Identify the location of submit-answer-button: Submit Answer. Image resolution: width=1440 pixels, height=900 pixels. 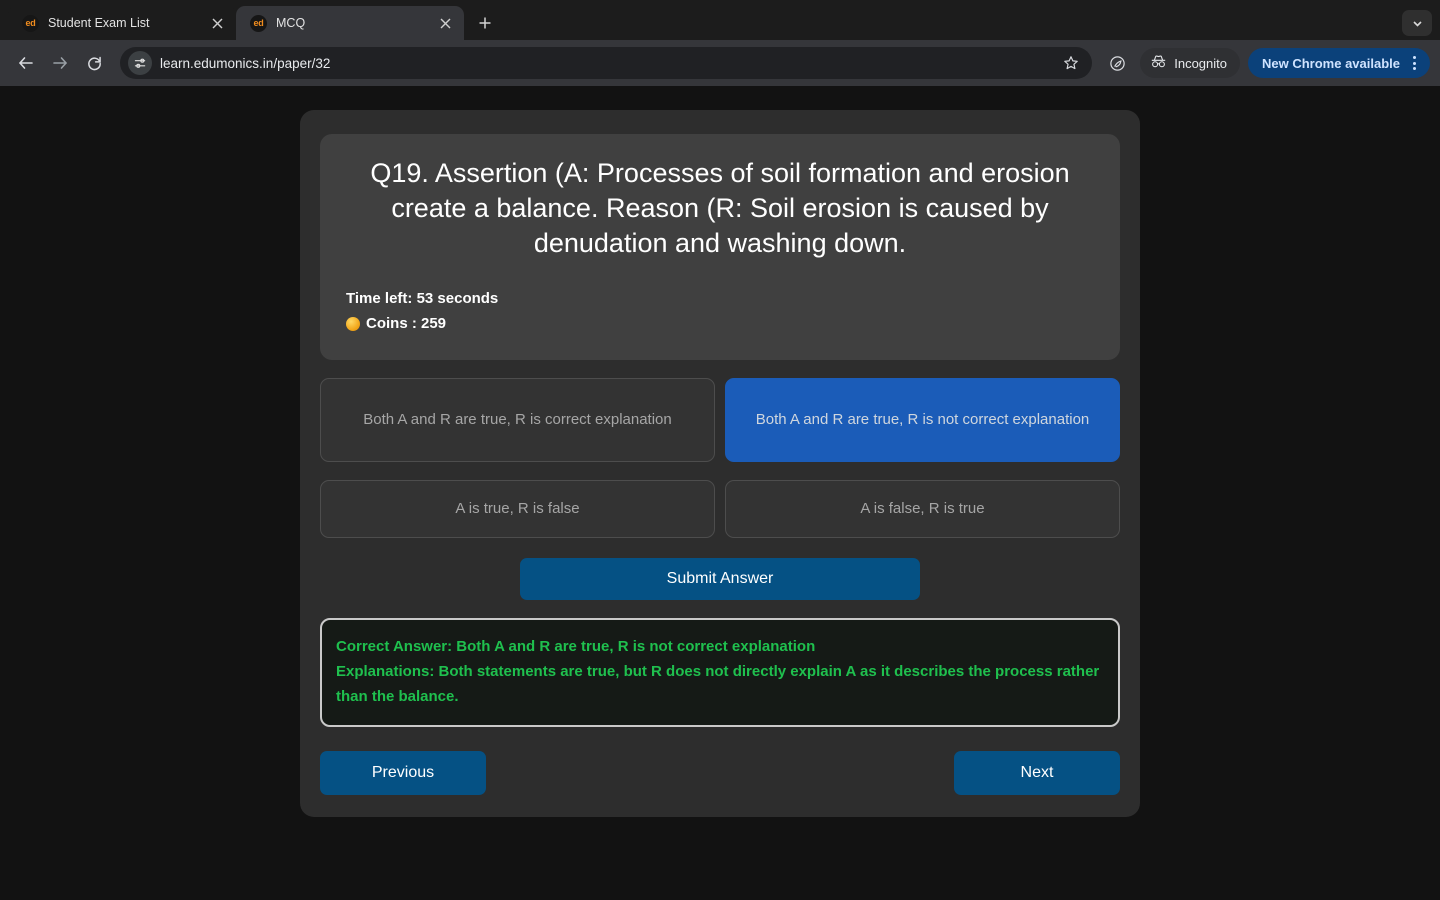
(720, 578).